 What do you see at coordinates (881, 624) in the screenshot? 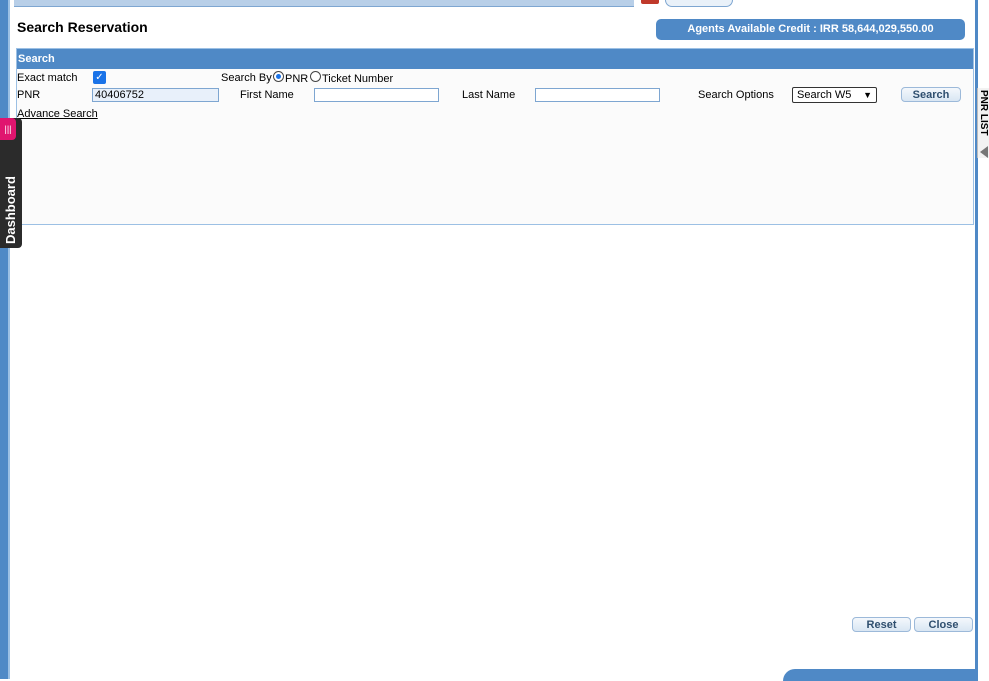
I see `reset-button: Reset` at bounding box center [881, 624].